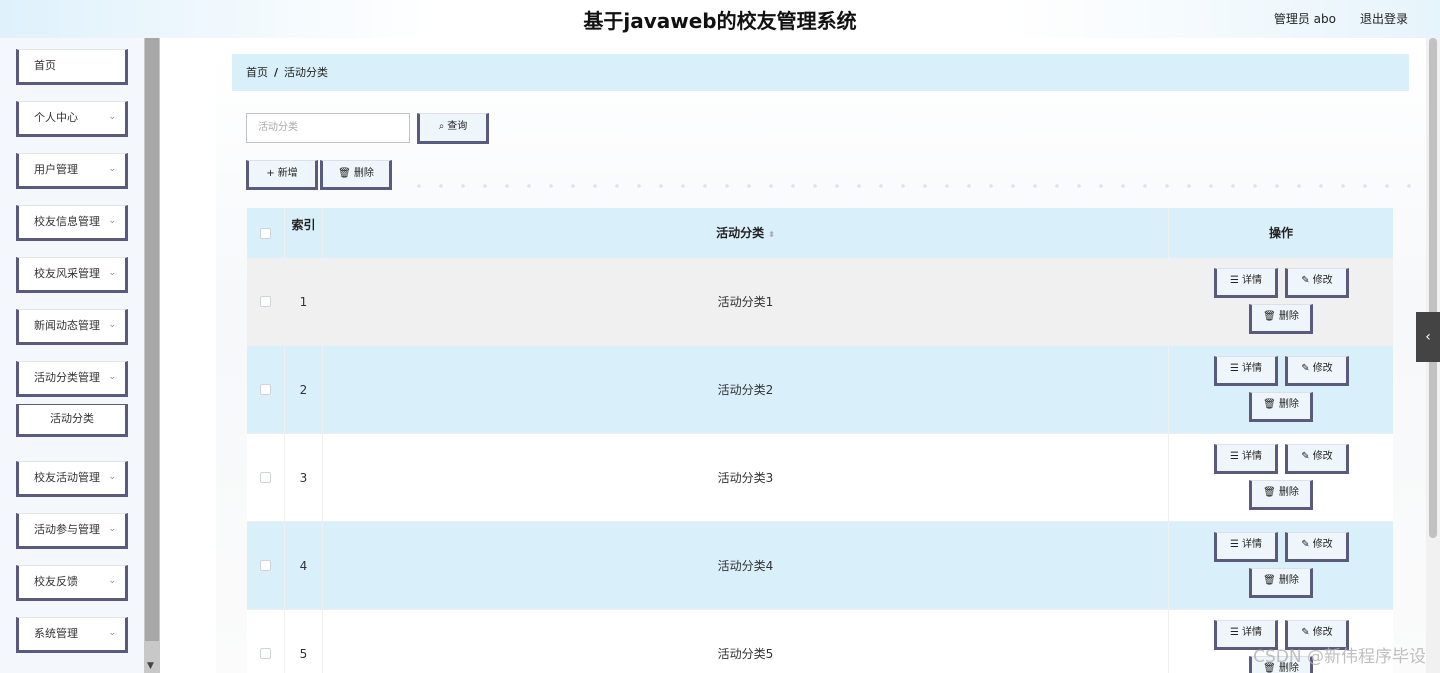 Image resolution: width=1440 pixels, height=673 pixels. I want to click on logout-link: 退出登录, so click(1384, 18).